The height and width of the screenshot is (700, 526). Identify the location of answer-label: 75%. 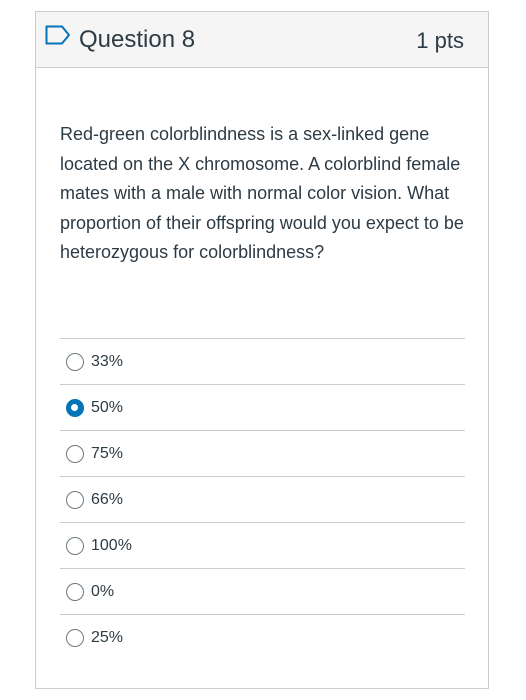
(107, 454).